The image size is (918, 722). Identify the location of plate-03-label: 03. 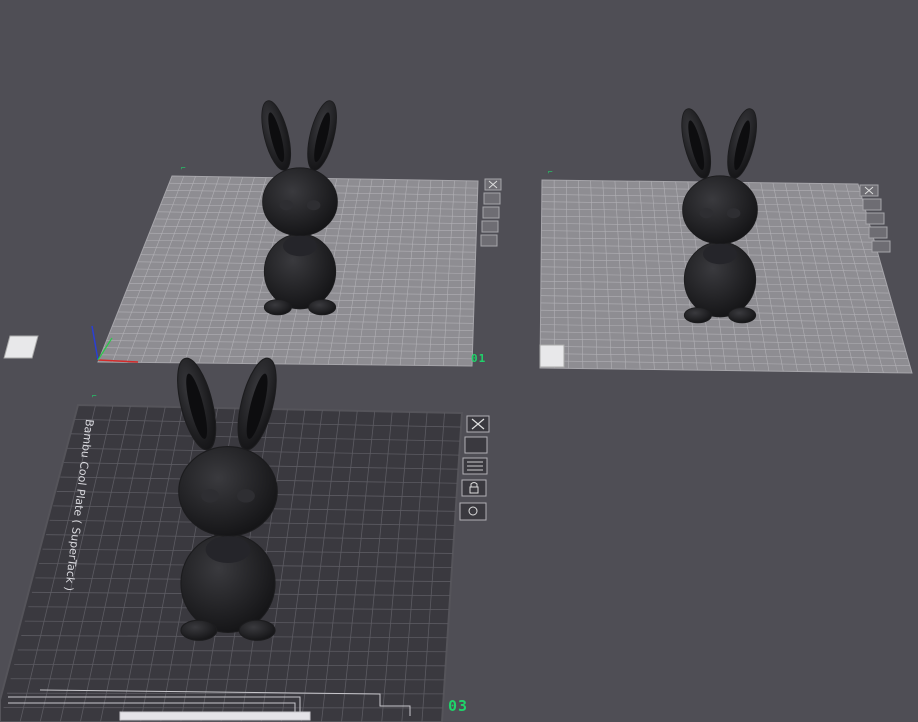
(458, 706).